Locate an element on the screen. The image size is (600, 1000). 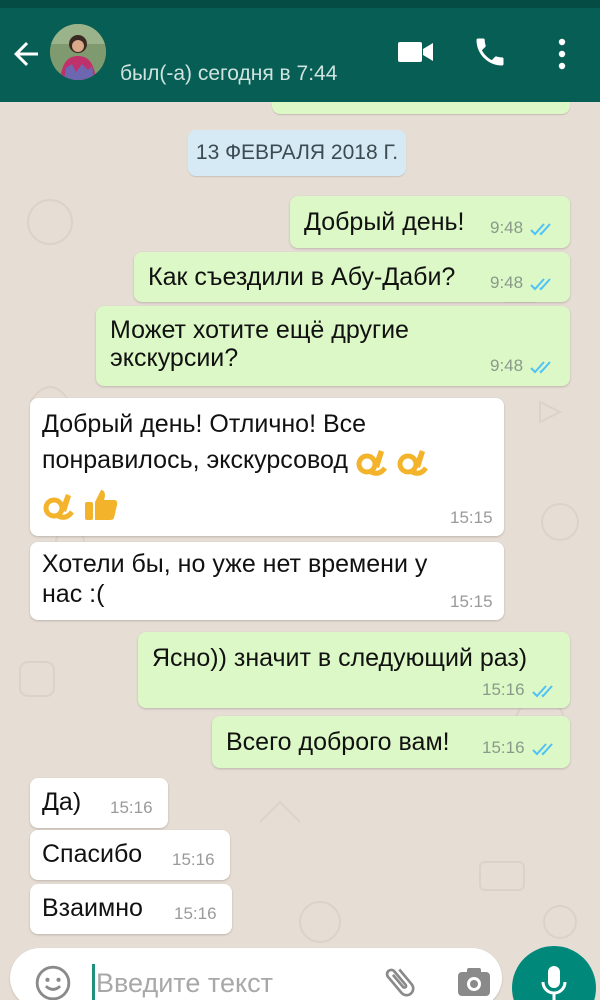
message-text-line: понравилось, экскурсовод is located at coordinates (236, 460).